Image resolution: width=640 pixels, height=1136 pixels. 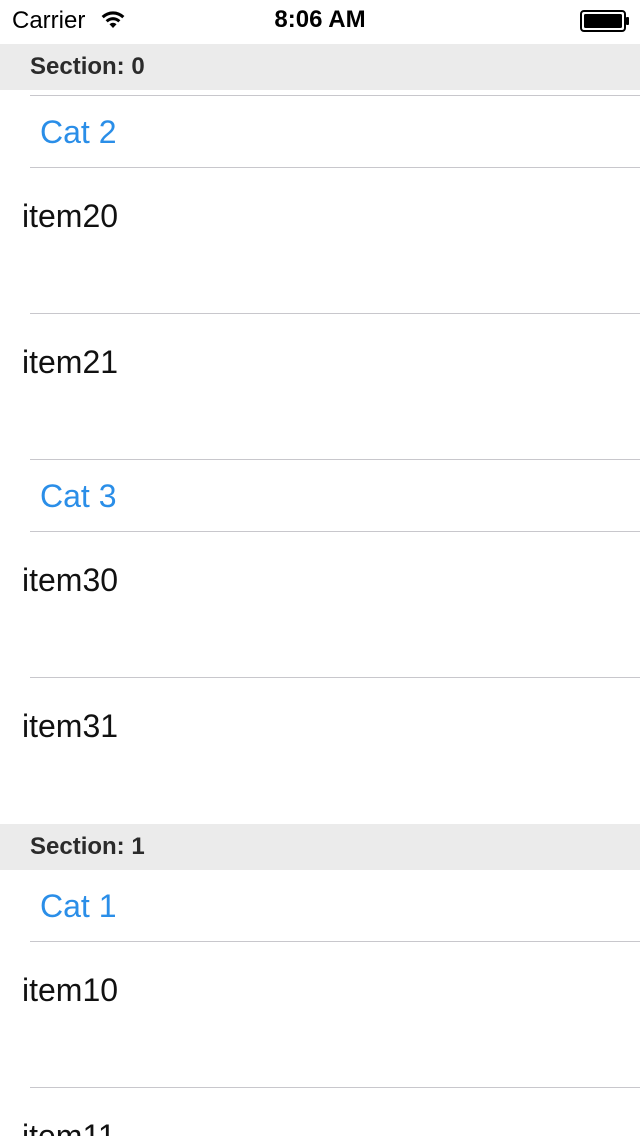 What do you see at coordinates (78, 496) in the screenshot?
I see `category-label: Cat 3` at bounding box center [78, 496].